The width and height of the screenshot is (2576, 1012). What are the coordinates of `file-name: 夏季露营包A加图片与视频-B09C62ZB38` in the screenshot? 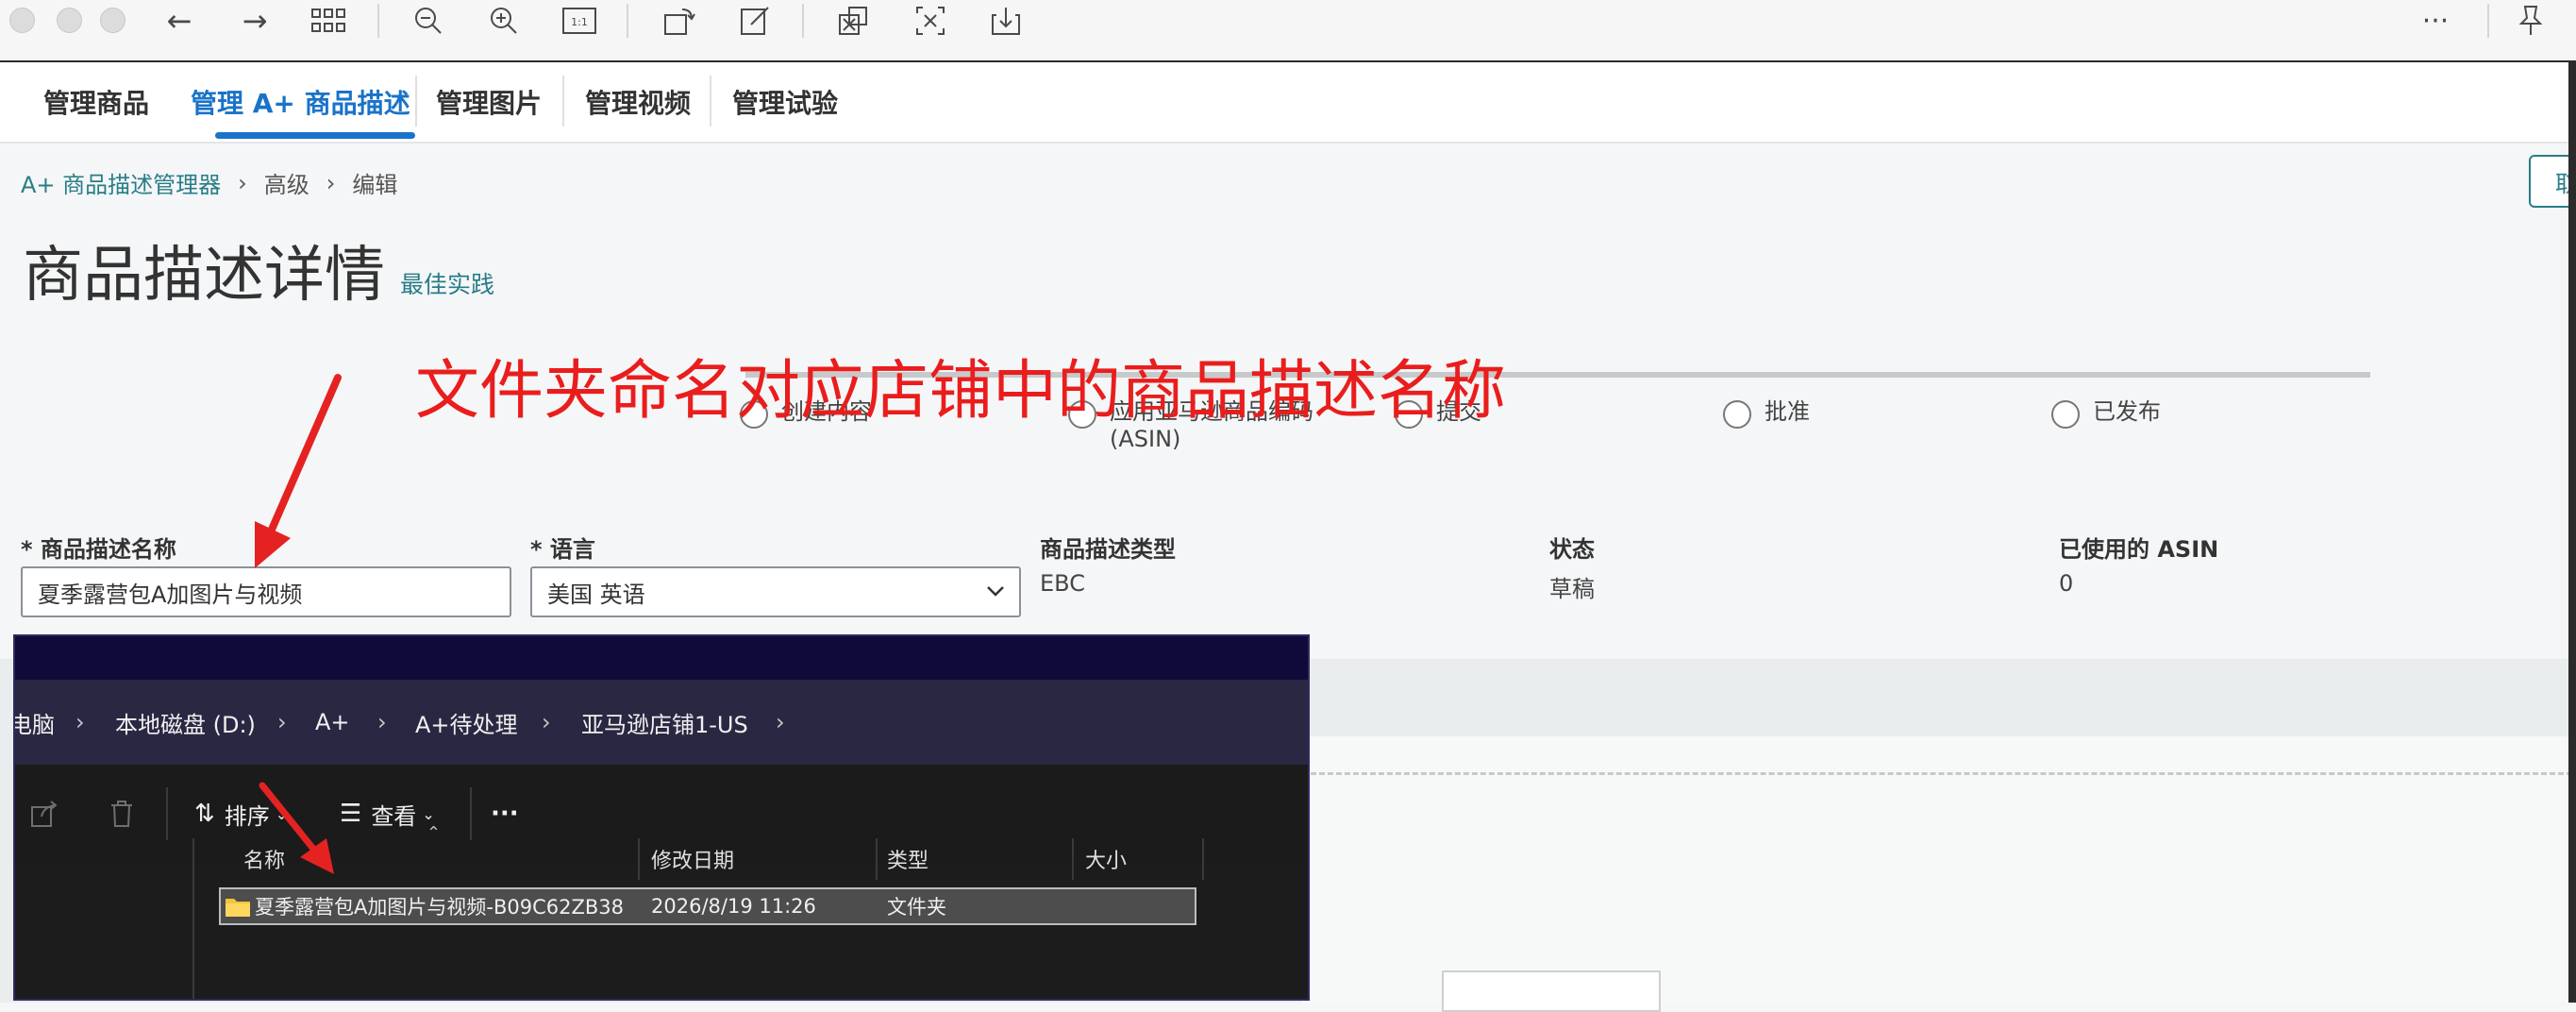 It's located at (439, 907).